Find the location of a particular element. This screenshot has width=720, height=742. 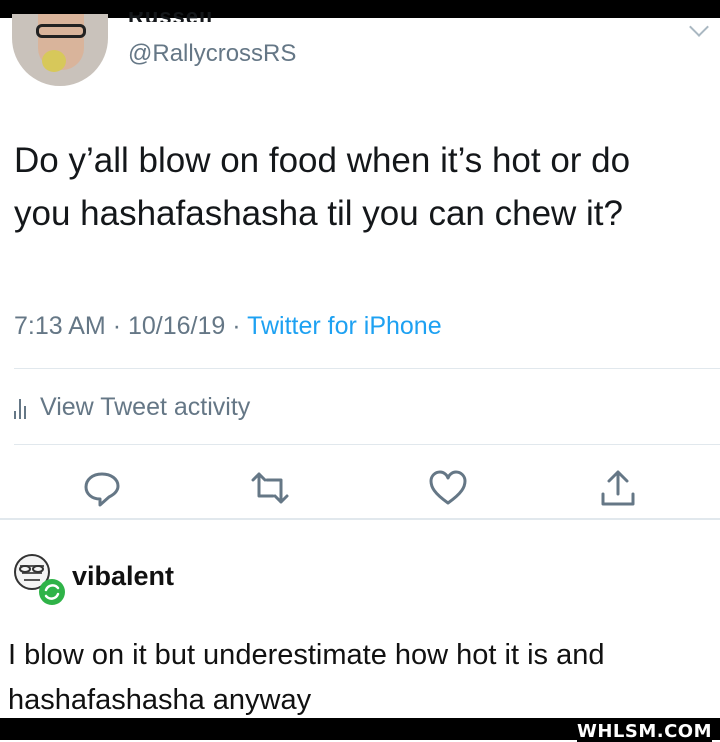

tweet-meta: 7:13 AM · 10/16/19 · Twitter for iPhone is located at coordinates (228, 326).